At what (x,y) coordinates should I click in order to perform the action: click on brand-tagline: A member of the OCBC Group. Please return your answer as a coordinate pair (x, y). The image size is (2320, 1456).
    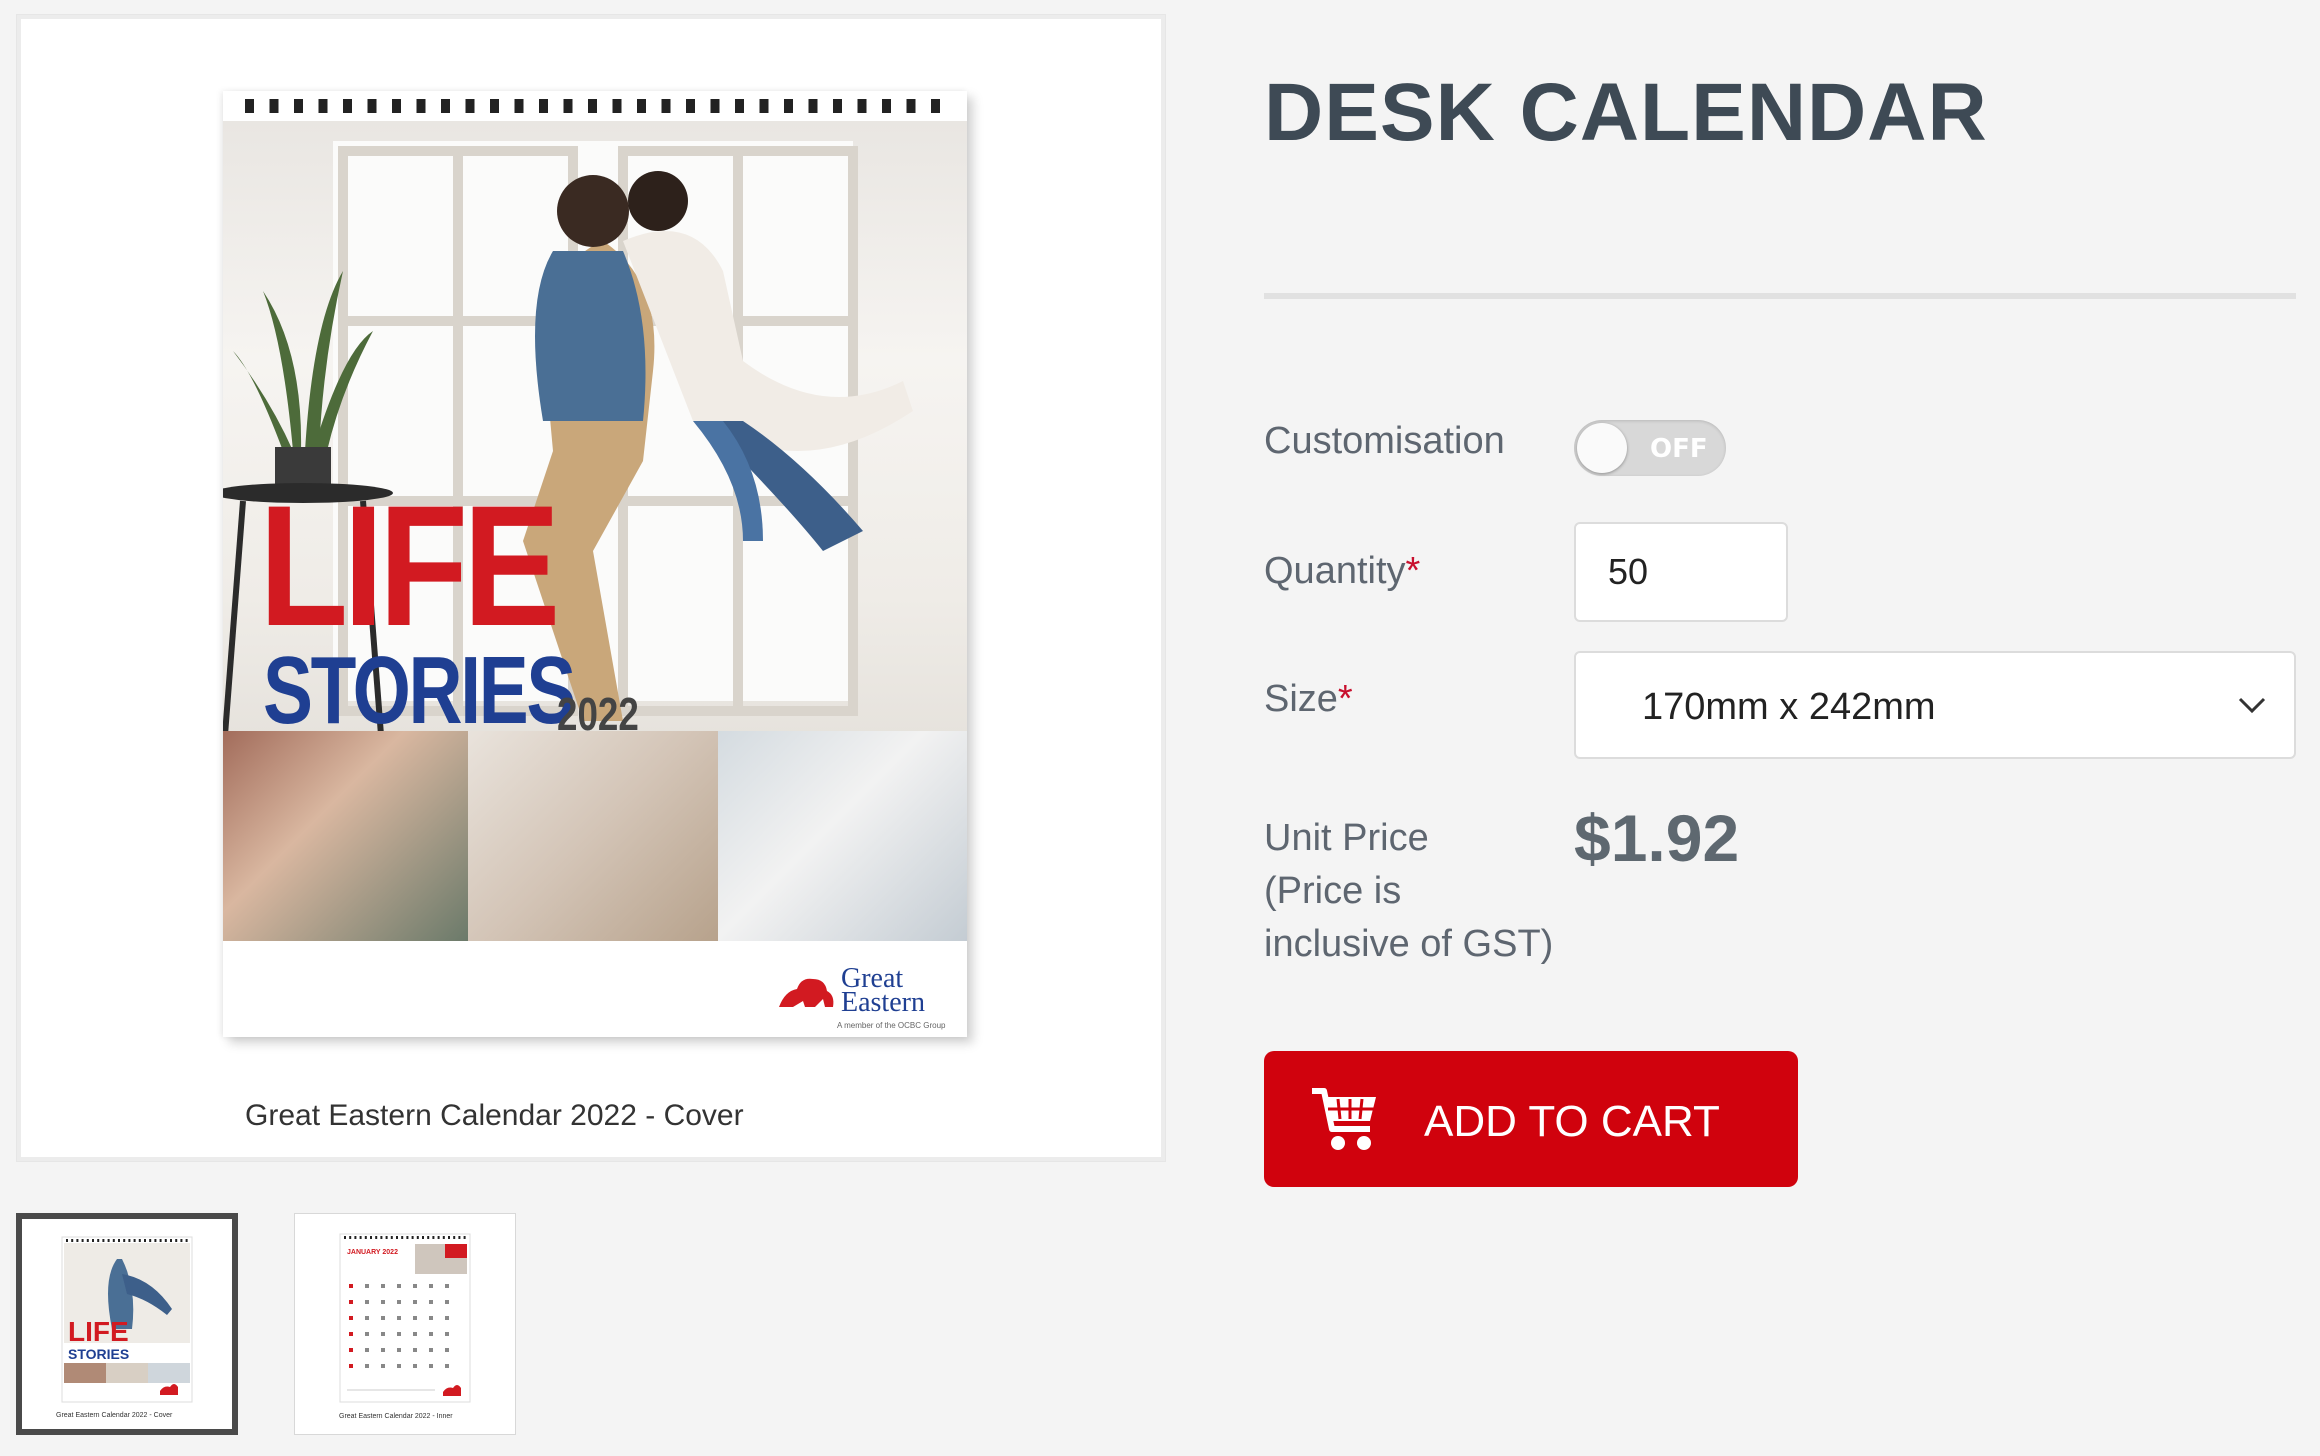
    Looking at the image, I should click on (891, 1025).